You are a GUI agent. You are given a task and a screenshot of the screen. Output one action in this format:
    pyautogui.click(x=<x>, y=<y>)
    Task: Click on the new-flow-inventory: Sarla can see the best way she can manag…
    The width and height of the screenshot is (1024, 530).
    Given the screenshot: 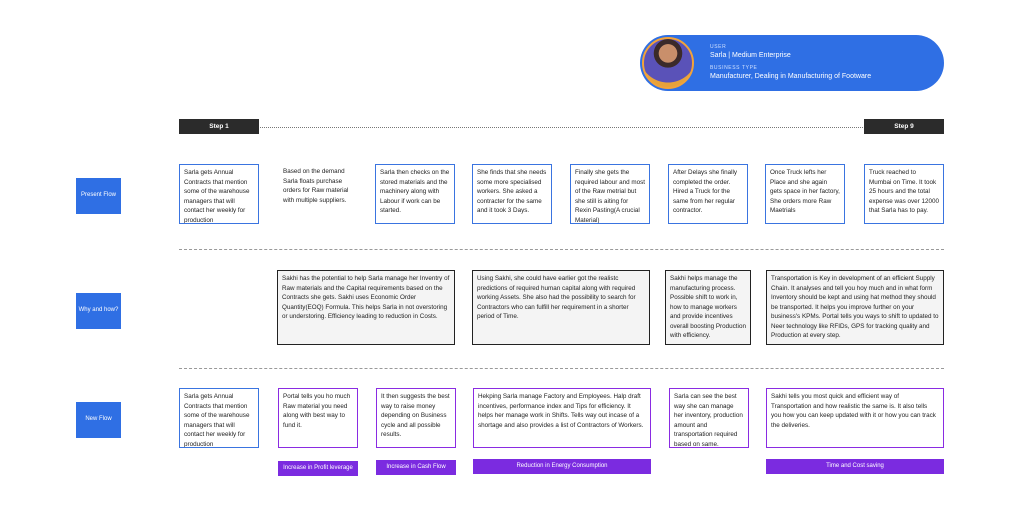 What is the action you would take?
    pyautogui.click(x=709, y=418)
    